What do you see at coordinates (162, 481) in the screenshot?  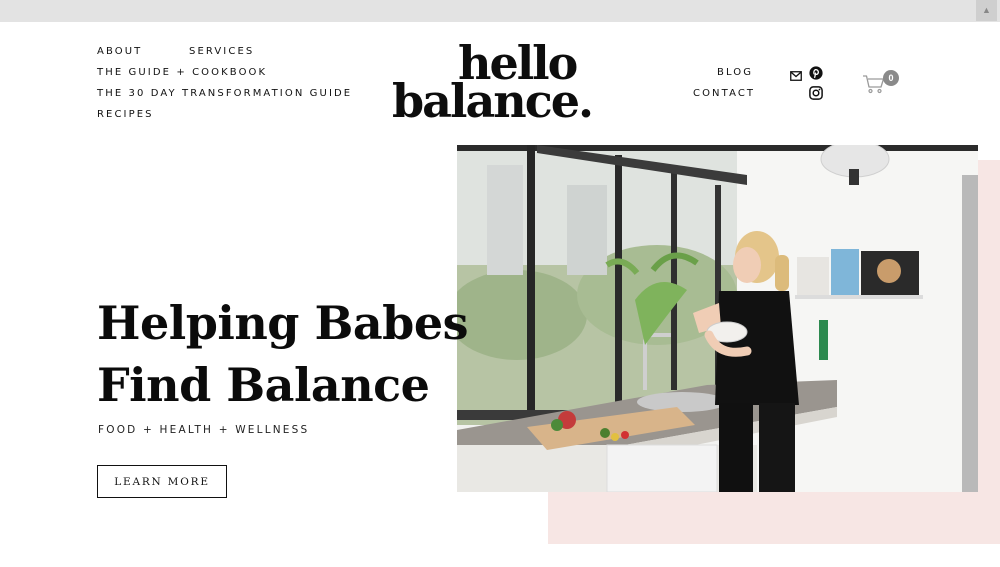 I see `learn-more-button: LEARN MORE` at bounding box center [162, 481].